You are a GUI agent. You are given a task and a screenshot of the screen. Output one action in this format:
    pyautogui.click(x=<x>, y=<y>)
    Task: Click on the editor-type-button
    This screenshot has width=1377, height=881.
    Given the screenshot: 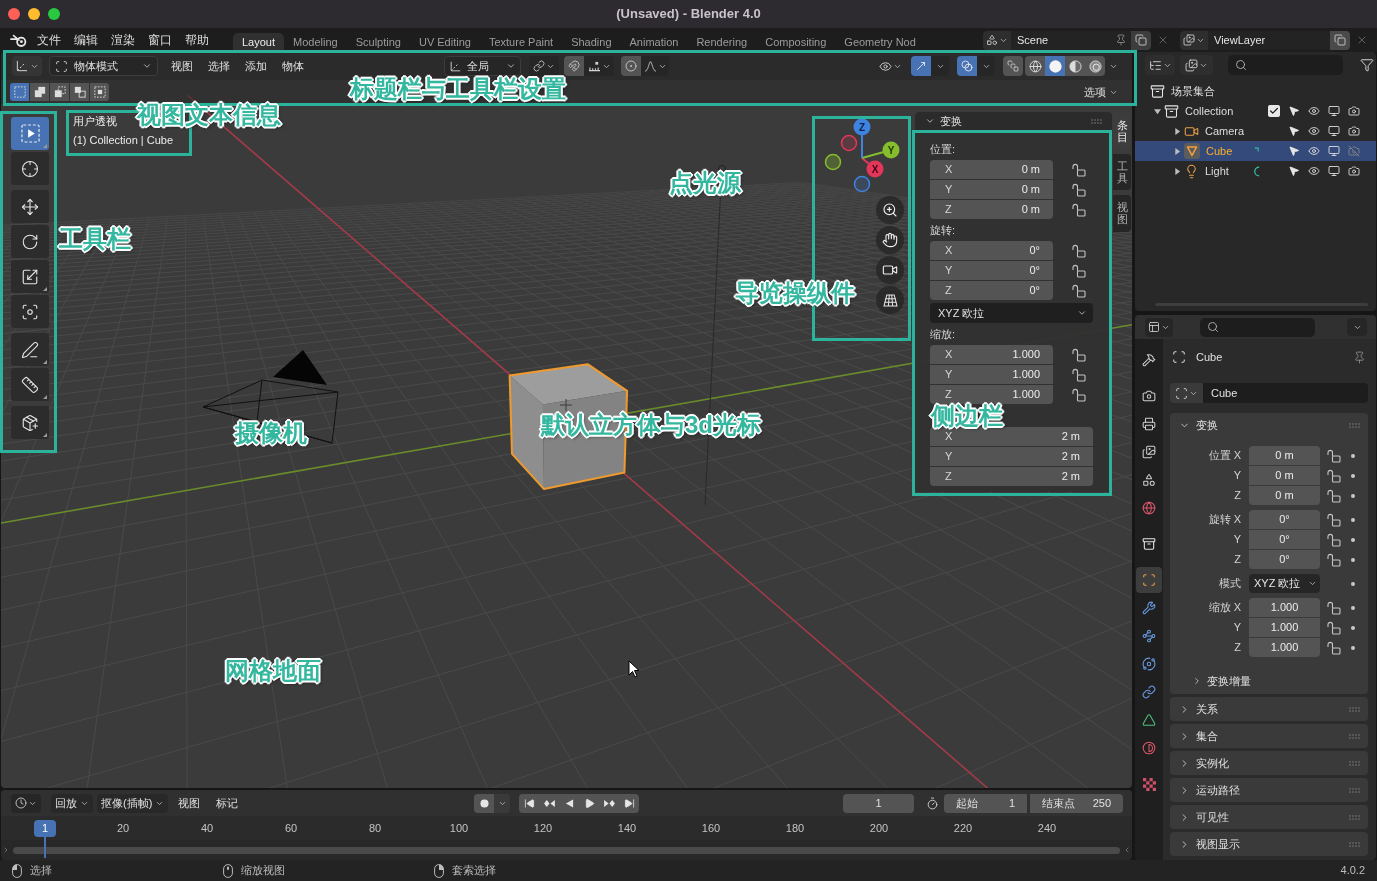 What is the action you would take?
    pyautogui.click(x=27, y=66)
    